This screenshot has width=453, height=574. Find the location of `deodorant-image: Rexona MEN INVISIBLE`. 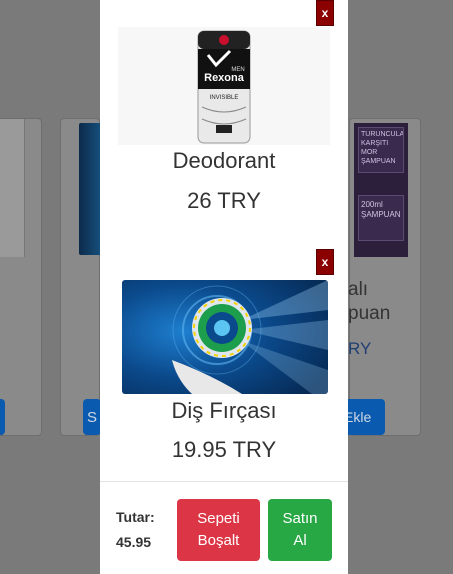

deodorant-image: Rexona MEN INVISIBLE is located at coordinates (224, 86).